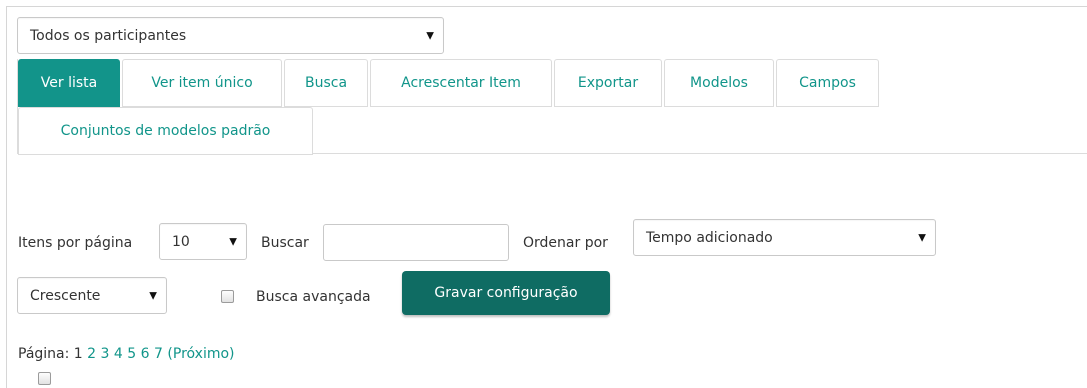 The image size is (1087, 388). I want to click on search-input, so click(416, 242).